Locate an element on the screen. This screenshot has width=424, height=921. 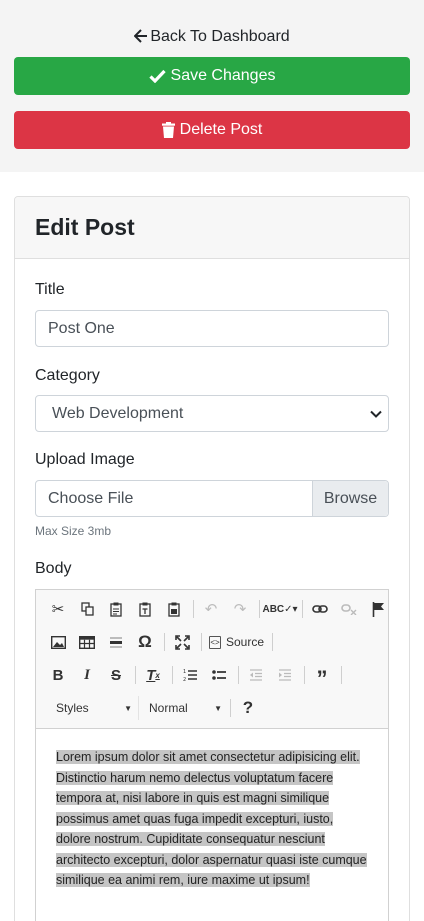
delete-post-button: Delete Post is located at coordinates (212, 130).